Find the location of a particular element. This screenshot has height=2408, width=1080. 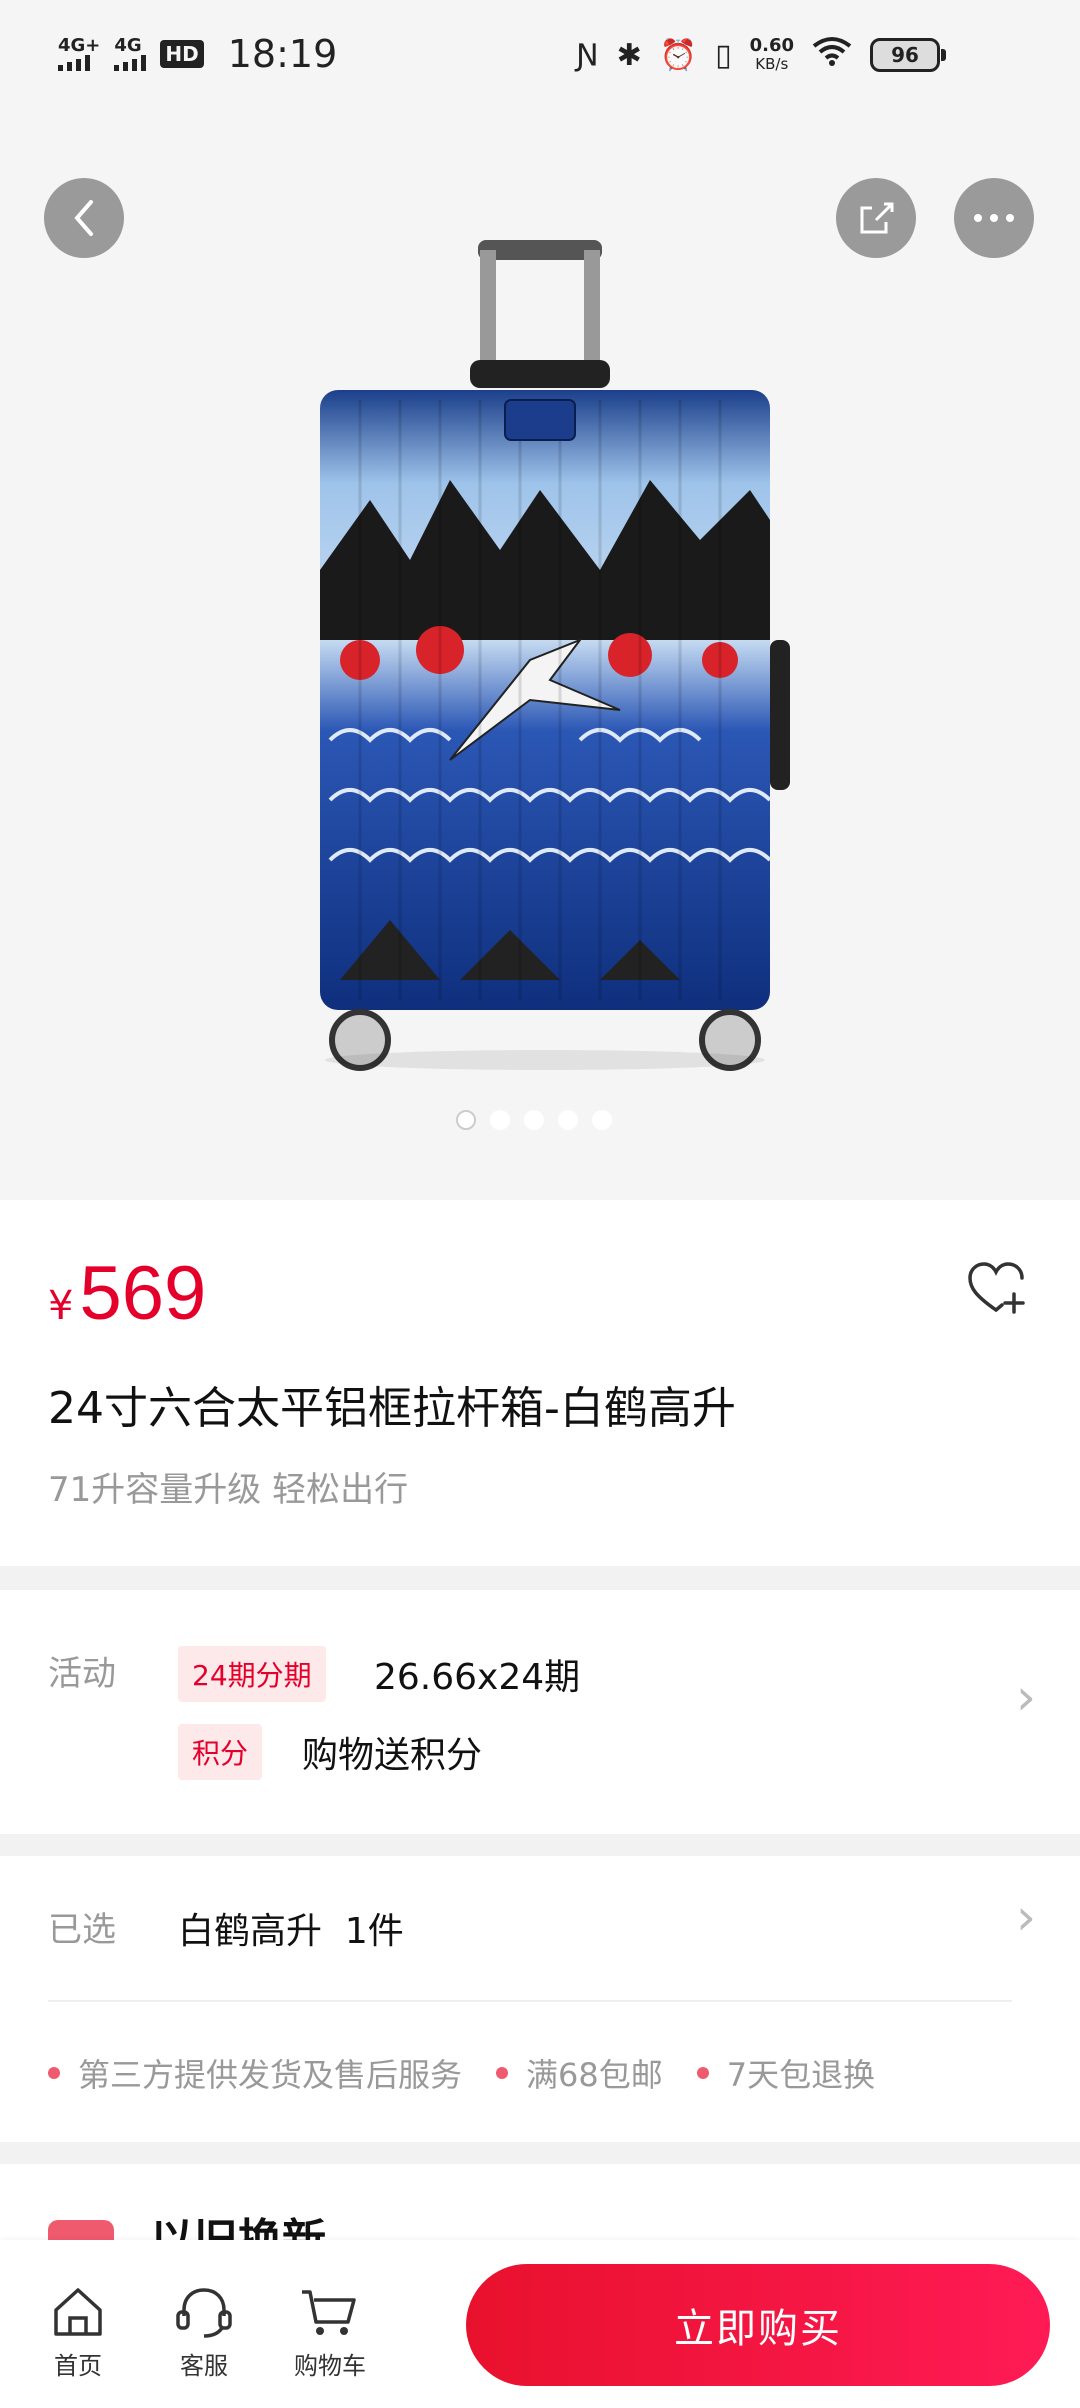

signal-1: 4G+ is located at coordinates (79, 54).